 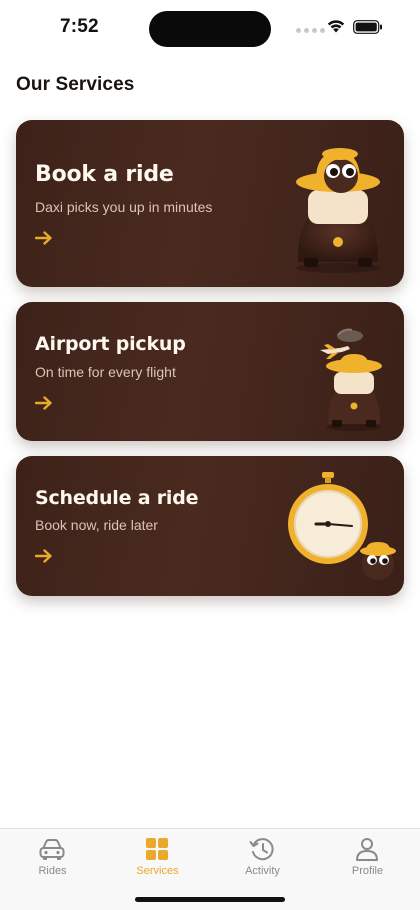 I want to click on dynamic-island, so click(x=210, y=29).